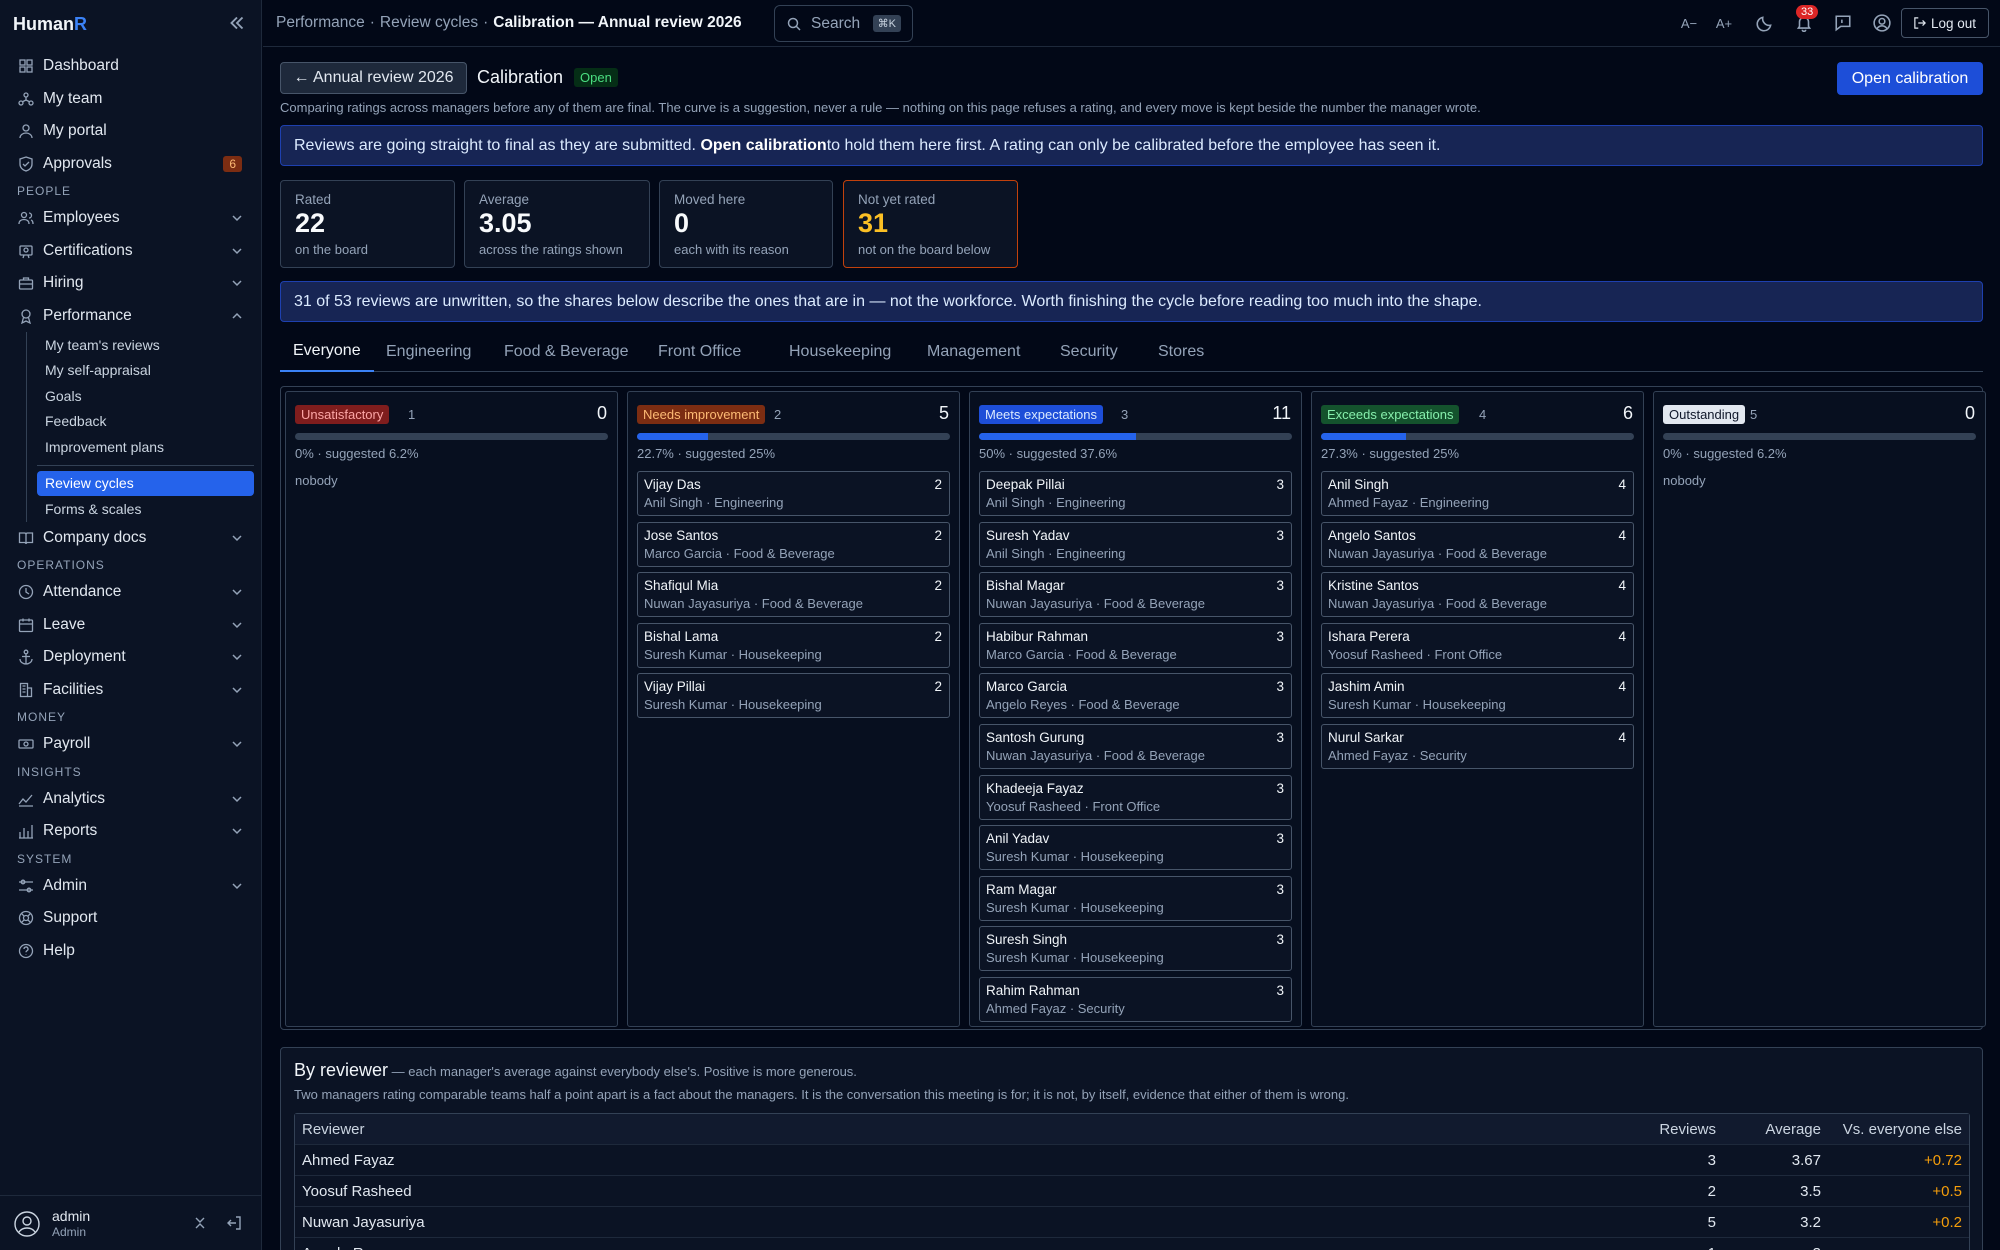  Describe the element at coordinates (1135, 493) in the screenshot. I see `employee-card: Deepak Pillai Anil Singh · Engineering 3` at that location.